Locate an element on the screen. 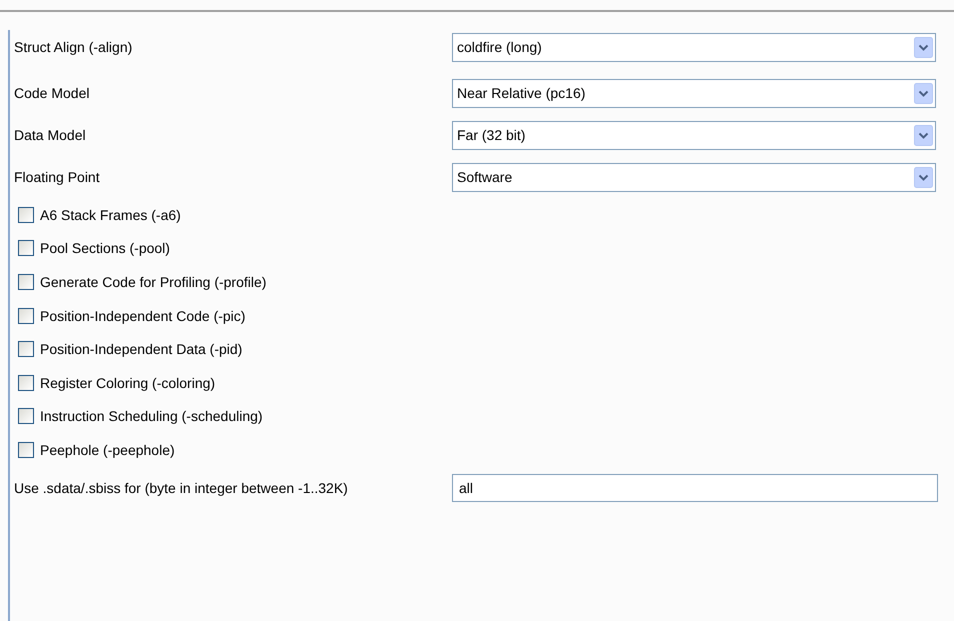 This screenshot has height=621, width=954. field-label: Floating Point is located at coordinates (57, 177).